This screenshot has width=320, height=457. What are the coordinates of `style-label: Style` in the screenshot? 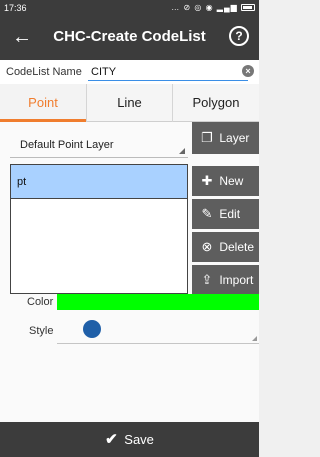 It's located at (41, 331).